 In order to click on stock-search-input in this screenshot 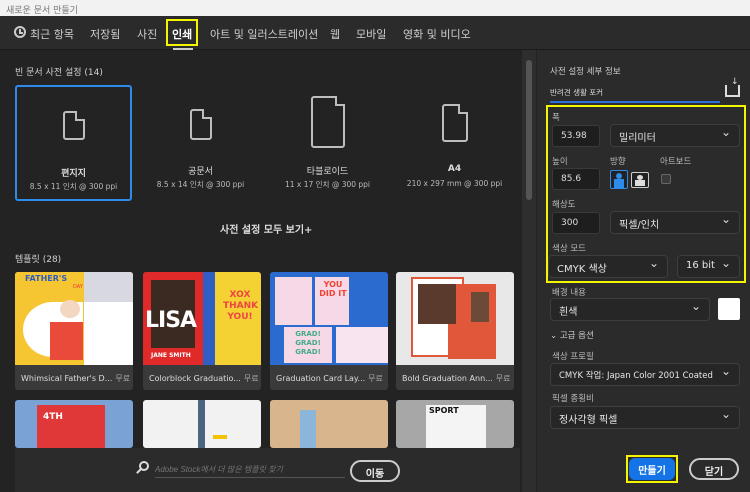, I will do `click(250, 470)`.